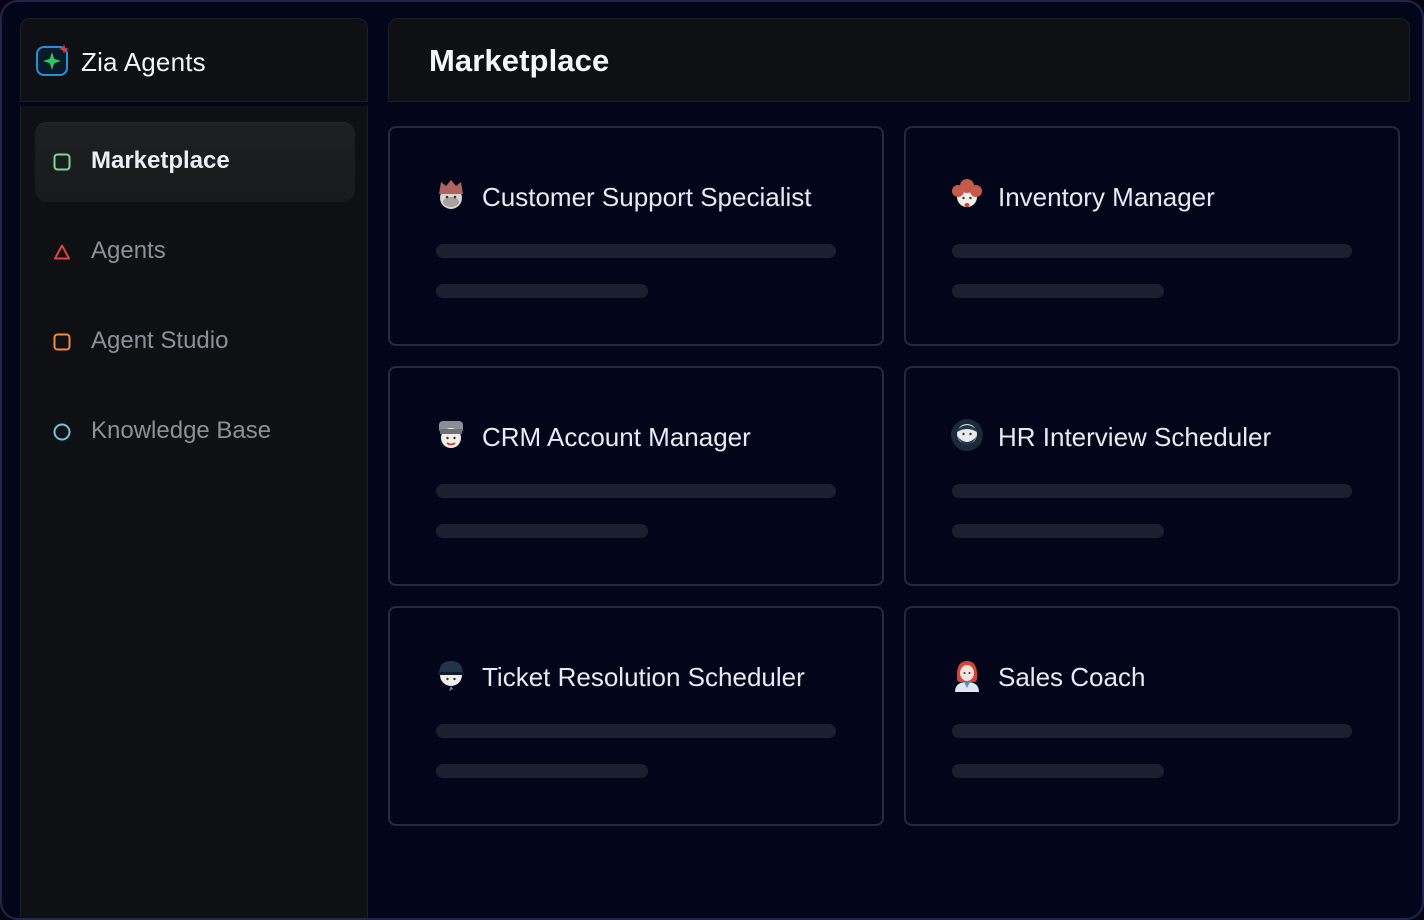 Image resolution: width=1424 pixels, height=920 pixels. Describe the element at coordinates (967, 193) in the screenshot. I see `curly-hair-avatar-icon` at that location.